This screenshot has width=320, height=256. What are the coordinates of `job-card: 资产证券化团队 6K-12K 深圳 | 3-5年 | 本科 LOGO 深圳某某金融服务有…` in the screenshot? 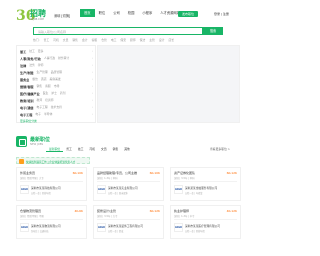 It's located at (205, 184).